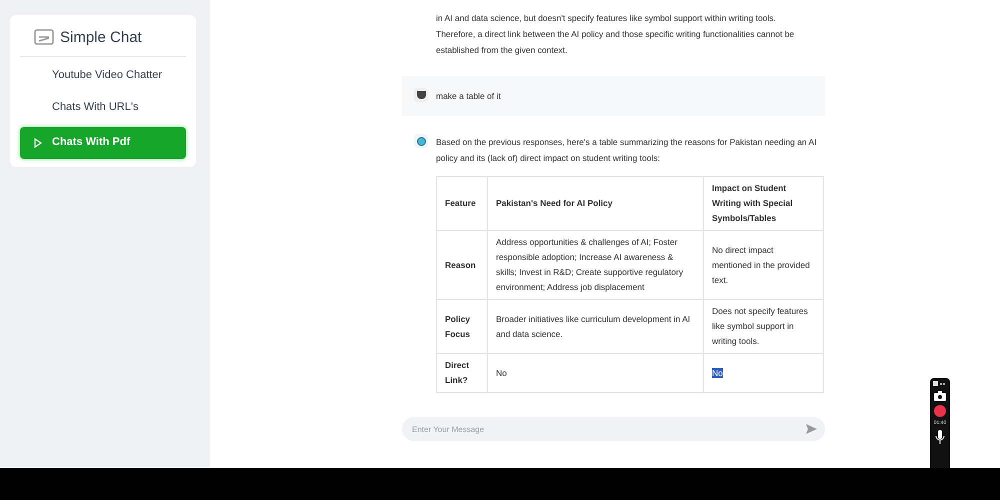 The width and height of the screenshot is (1000, 500). What do you see at coordinates (421, 95) in the screenshot?
I see `user-avatar` at bounding box center [421, 95].